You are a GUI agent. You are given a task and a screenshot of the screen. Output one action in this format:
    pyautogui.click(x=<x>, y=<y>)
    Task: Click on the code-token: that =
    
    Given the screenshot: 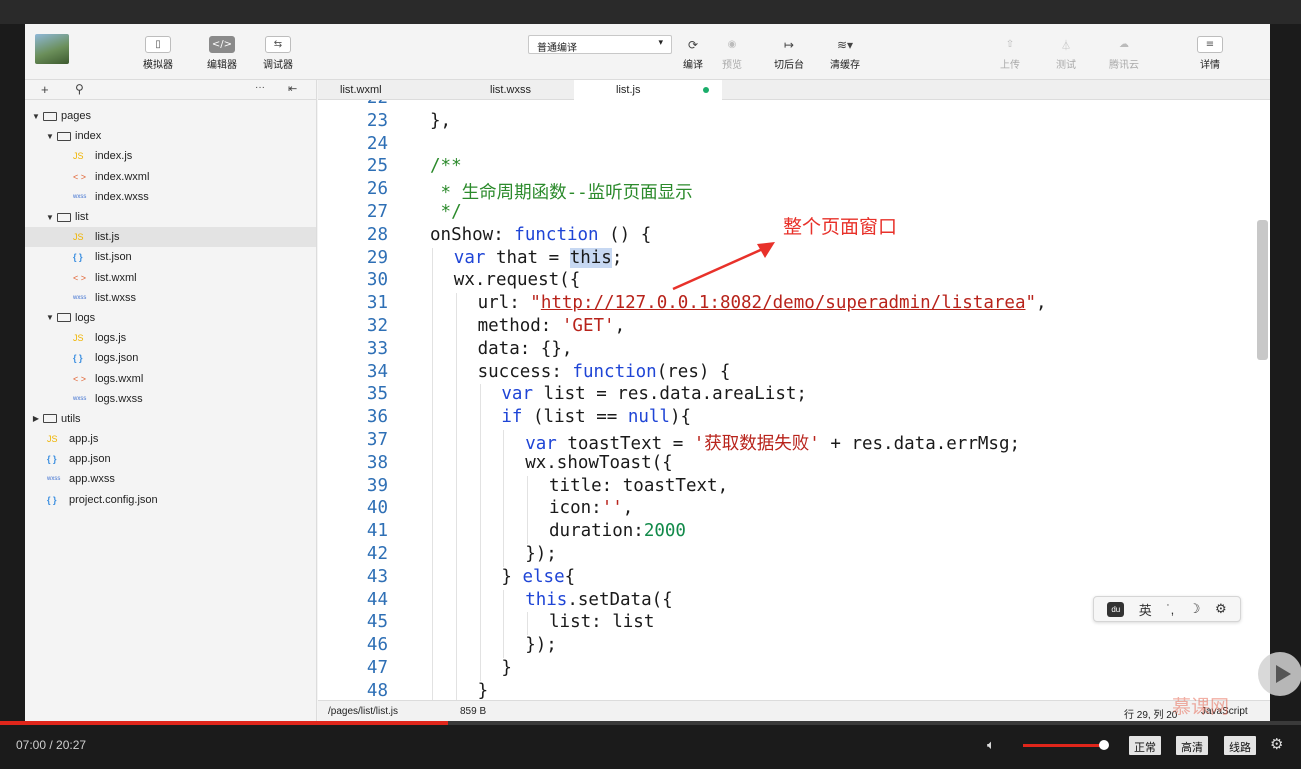 What is the action you would take?
    pyautogui.click(x=527, y=257)
    